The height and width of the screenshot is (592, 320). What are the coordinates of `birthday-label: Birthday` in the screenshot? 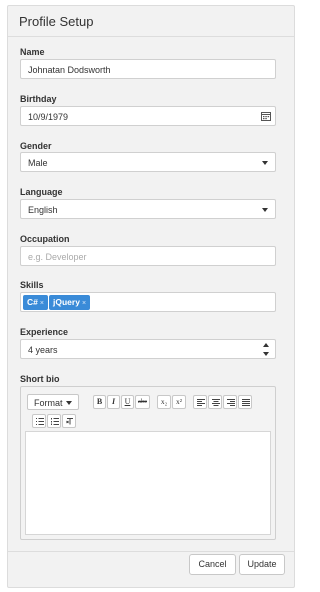 It's located at (38, 99).